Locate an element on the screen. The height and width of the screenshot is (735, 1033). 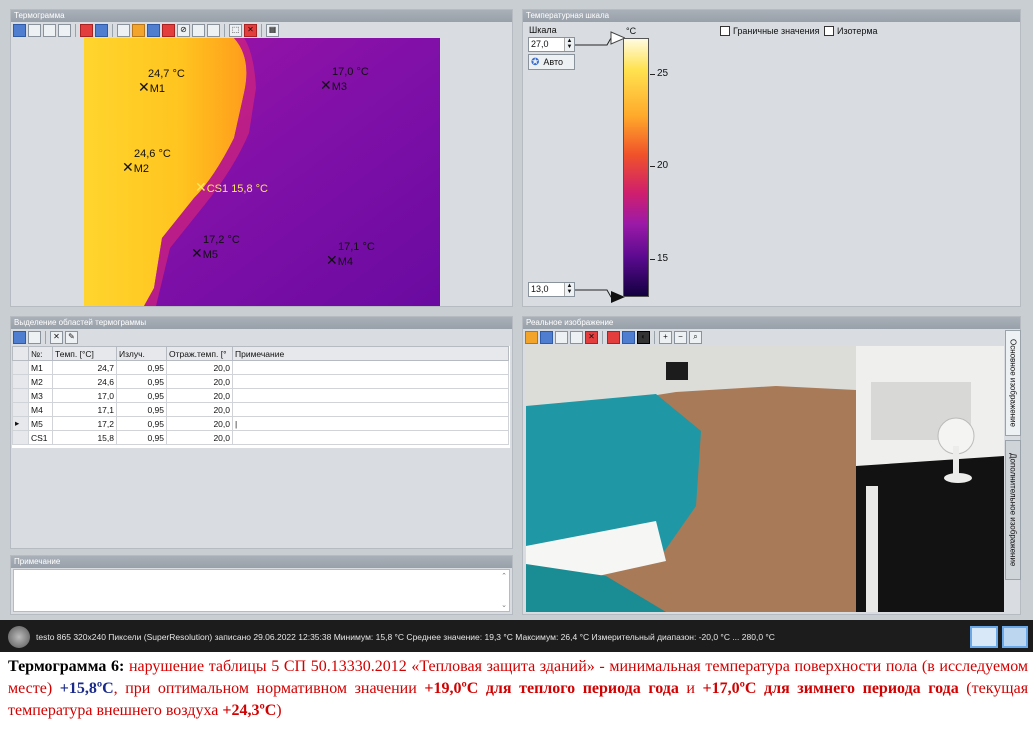
cell-note-editing: | is located at coordinates (370, 423).